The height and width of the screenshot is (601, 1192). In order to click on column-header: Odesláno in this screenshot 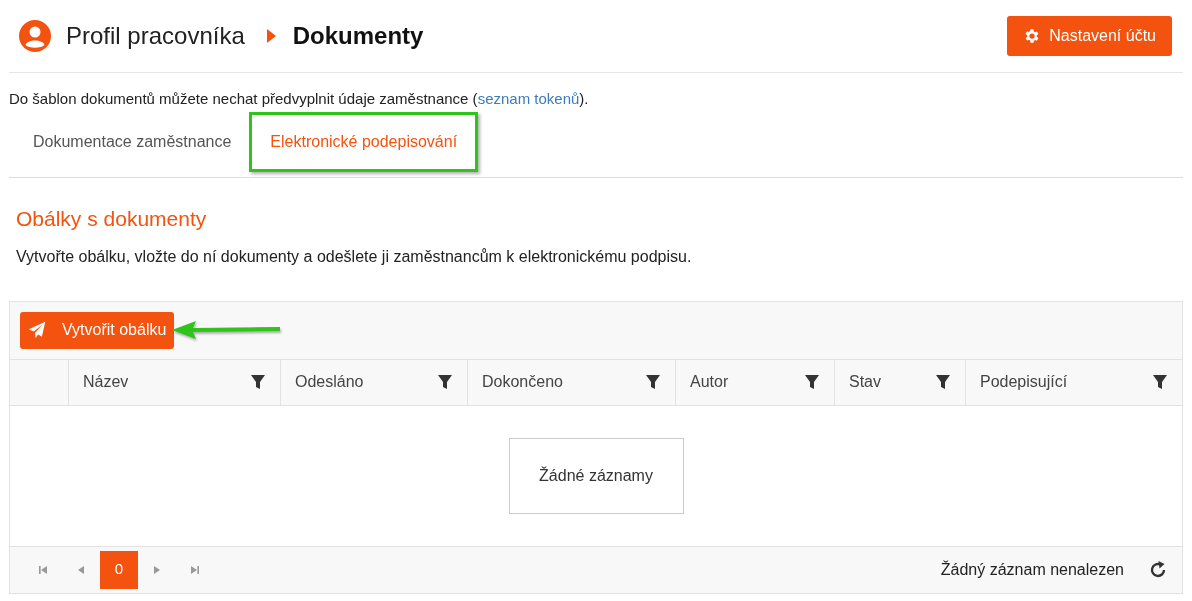, I will do `click(329, 382)`.